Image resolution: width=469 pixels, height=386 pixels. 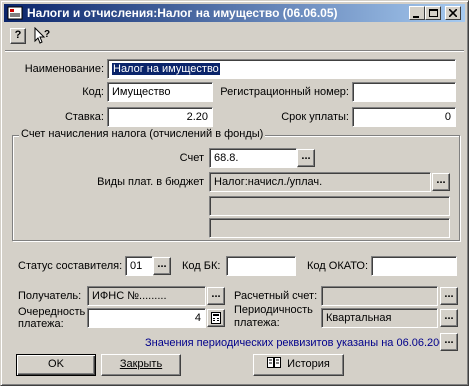 I want to click on settlement-account-input, so click(x=379, y=296).